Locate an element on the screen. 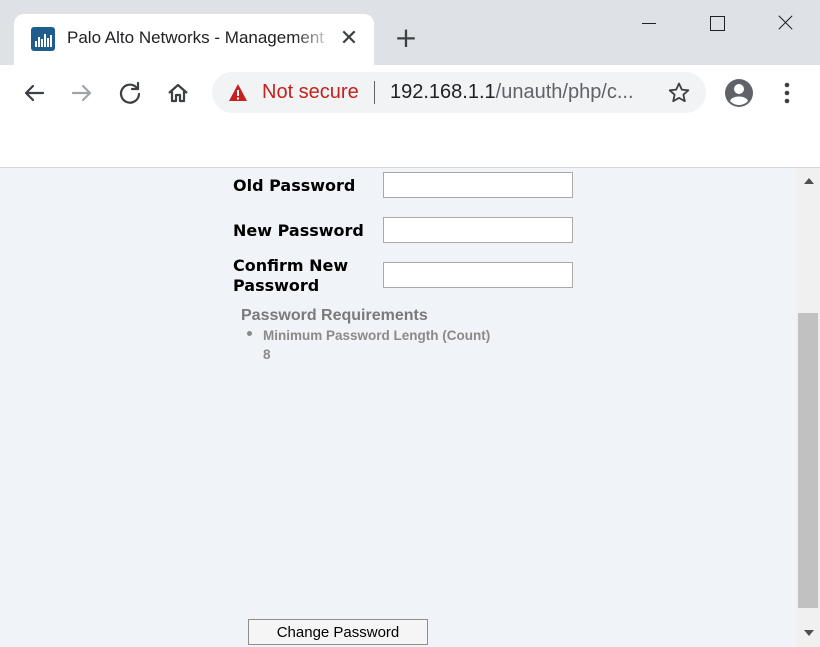  requirement-value: 8 is located at coordinates (267, 354).